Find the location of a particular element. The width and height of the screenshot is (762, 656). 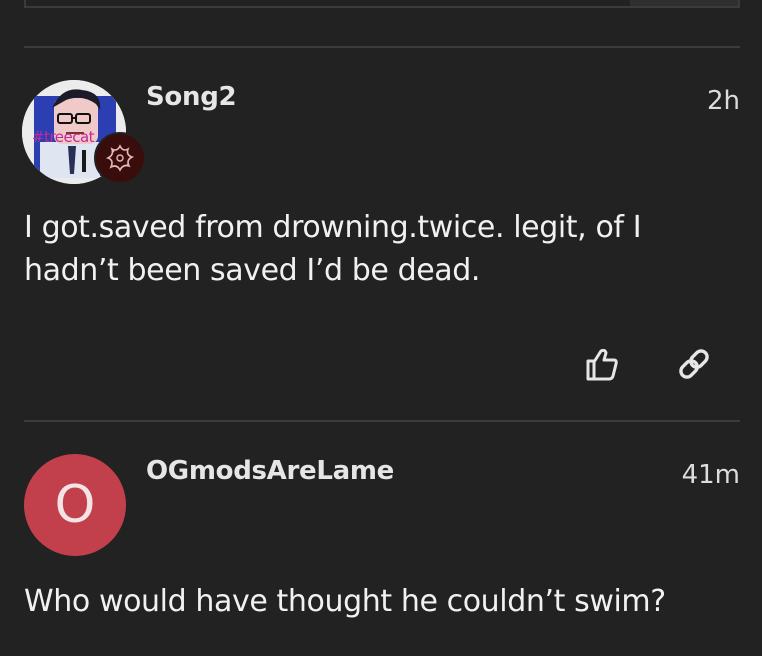

link-icon is located at coordinates (694, 364).